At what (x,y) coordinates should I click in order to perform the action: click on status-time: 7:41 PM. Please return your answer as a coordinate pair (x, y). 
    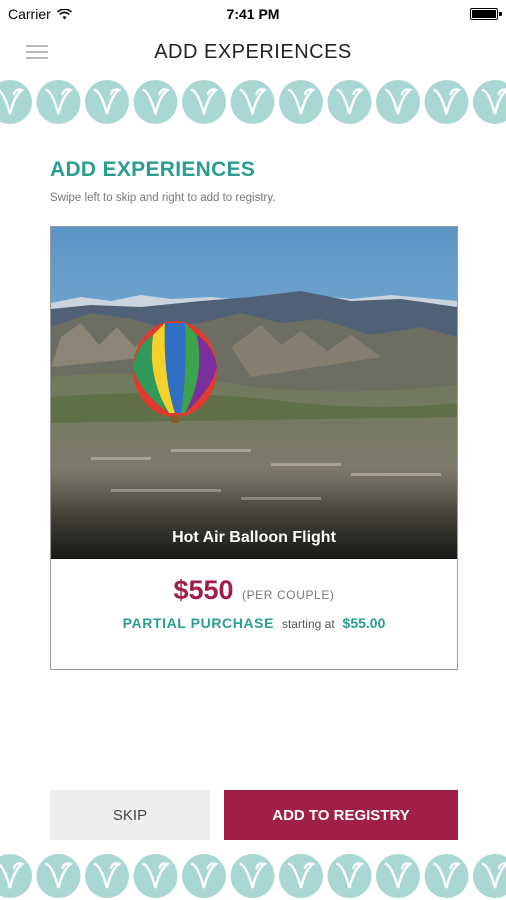
    Looking at the image, I should click on (253, 14).